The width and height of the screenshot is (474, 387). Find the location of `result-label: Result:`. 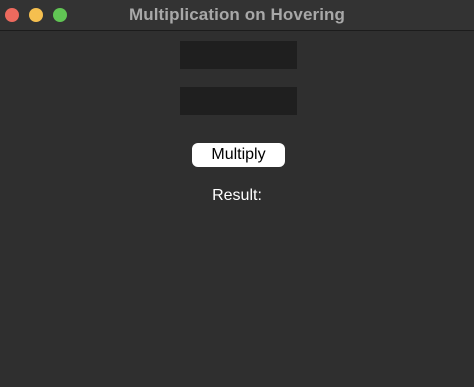

result-label: Result: is located at coordinates (237, 195).